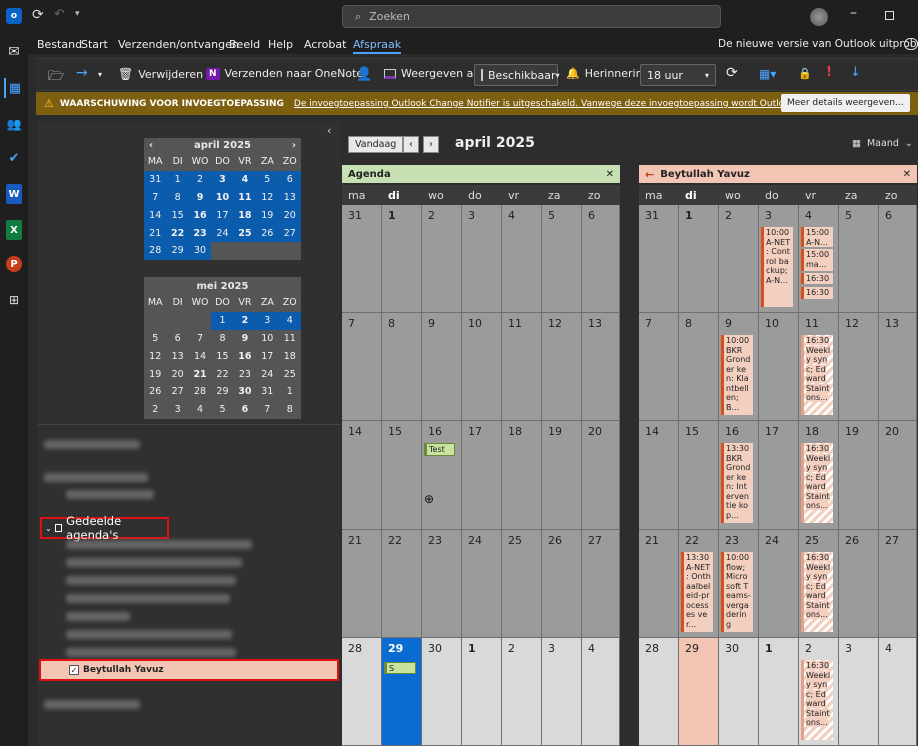 The width and height of the screenshot is (918, 746). What do you see at coordinates (267, 374) in the screenshot?
I see `mini-day: 24` at bounding box center [267, 374].